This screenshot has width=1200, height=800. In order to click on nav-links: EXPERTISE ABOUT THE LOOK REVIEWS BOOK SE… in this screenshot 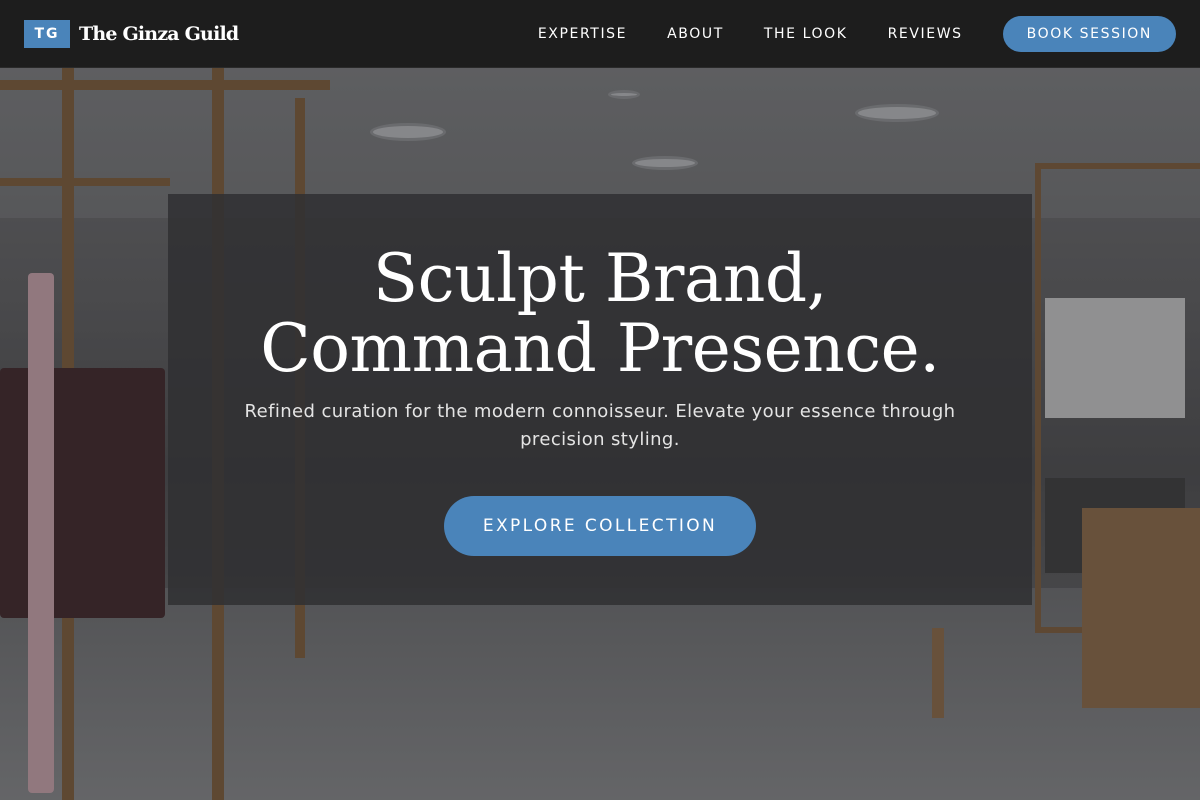, I will do `click(857, 33)`.